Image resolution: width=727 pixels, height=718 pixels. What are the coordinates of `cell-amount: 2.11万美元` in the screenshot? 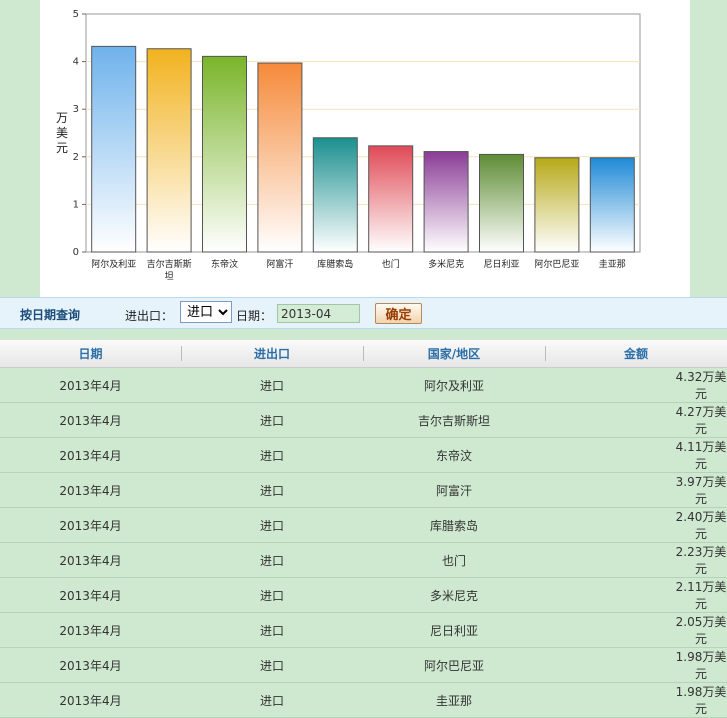 It's located at (636, 595).